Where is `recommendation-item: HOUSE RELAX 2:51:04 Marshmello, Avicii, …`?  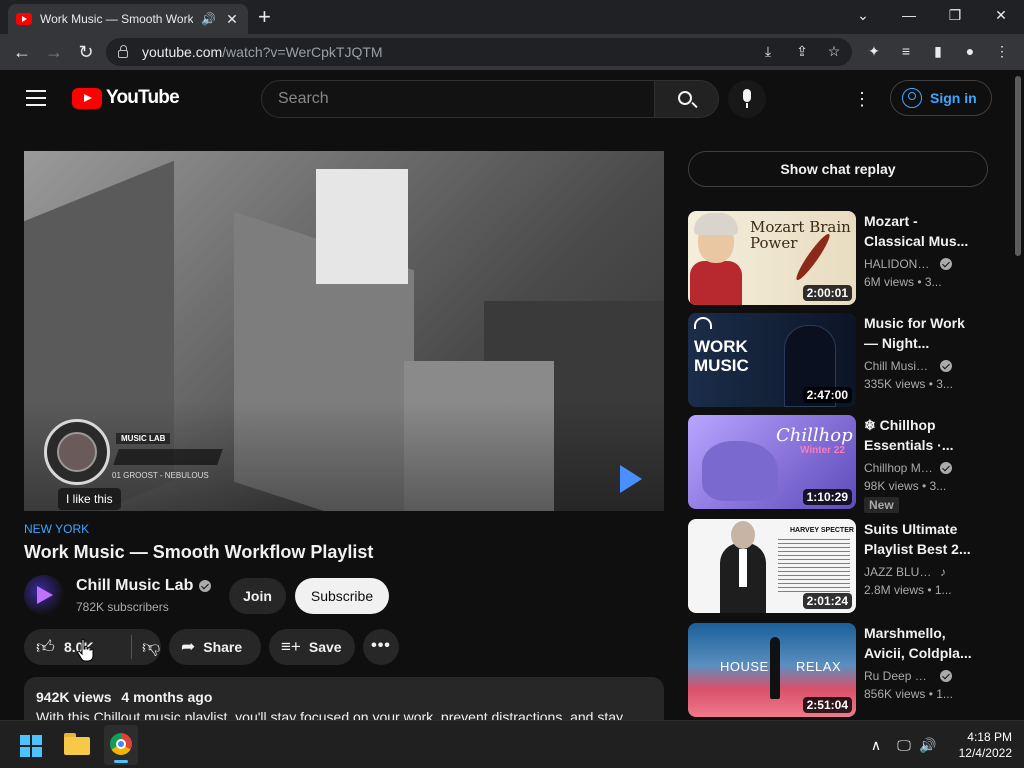 recommendation-item: HOUSE RELAX 2:51:04 Marshmello, Avicii, … is located at coordinates (848, 670).